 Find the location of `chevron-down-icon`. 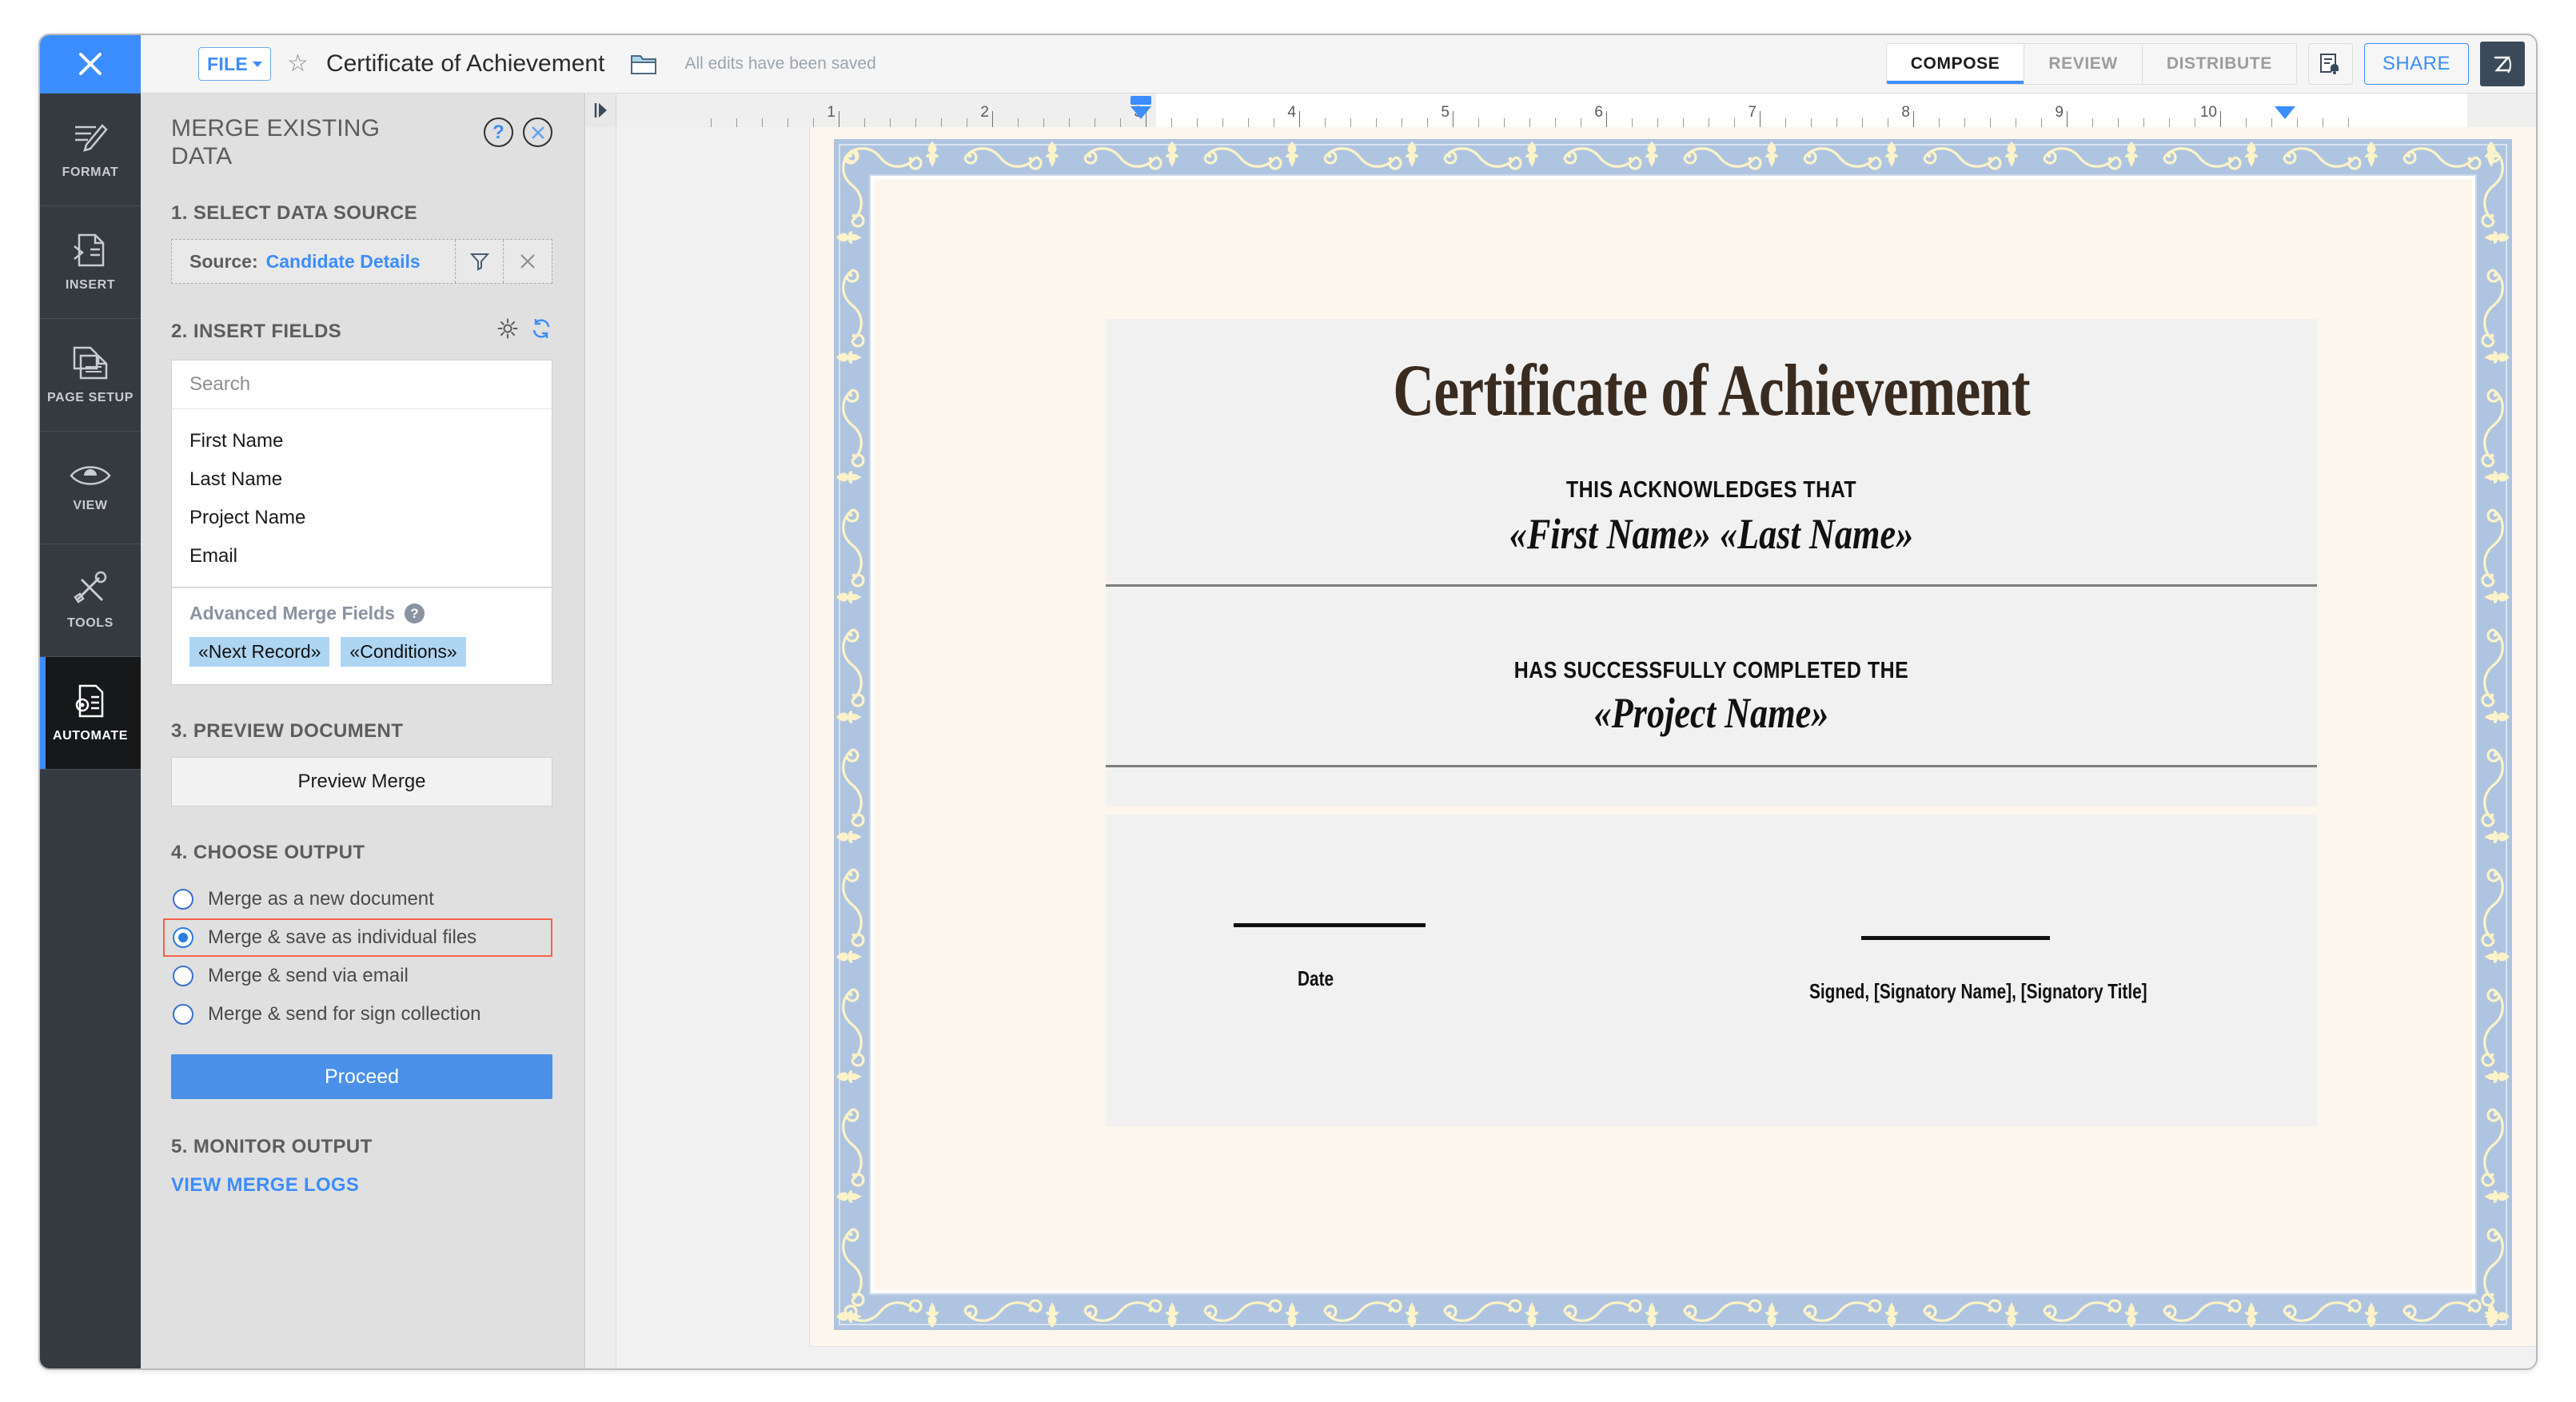

chevron-down-icon is located at coordinates (258, 64).